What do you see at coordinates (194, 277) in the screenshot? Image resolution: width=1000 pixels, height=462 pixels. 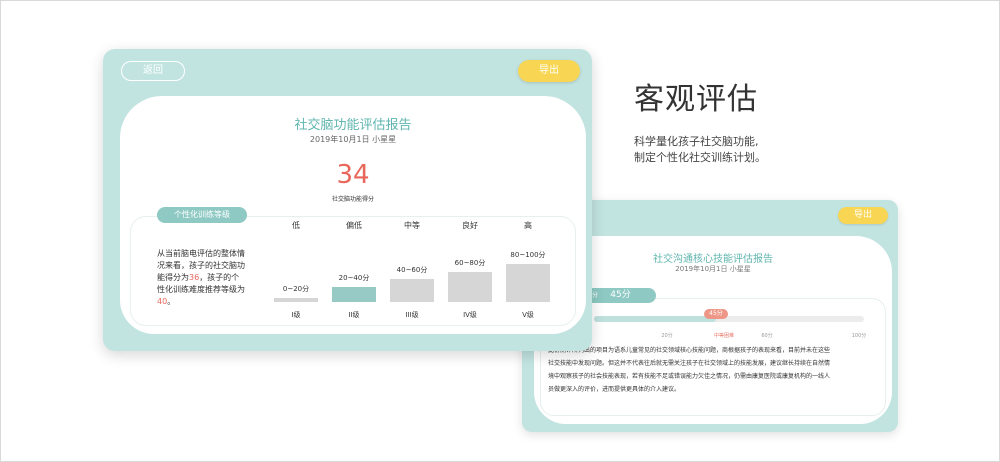 I see `description-score: 36` at bounding box center [194, 277].